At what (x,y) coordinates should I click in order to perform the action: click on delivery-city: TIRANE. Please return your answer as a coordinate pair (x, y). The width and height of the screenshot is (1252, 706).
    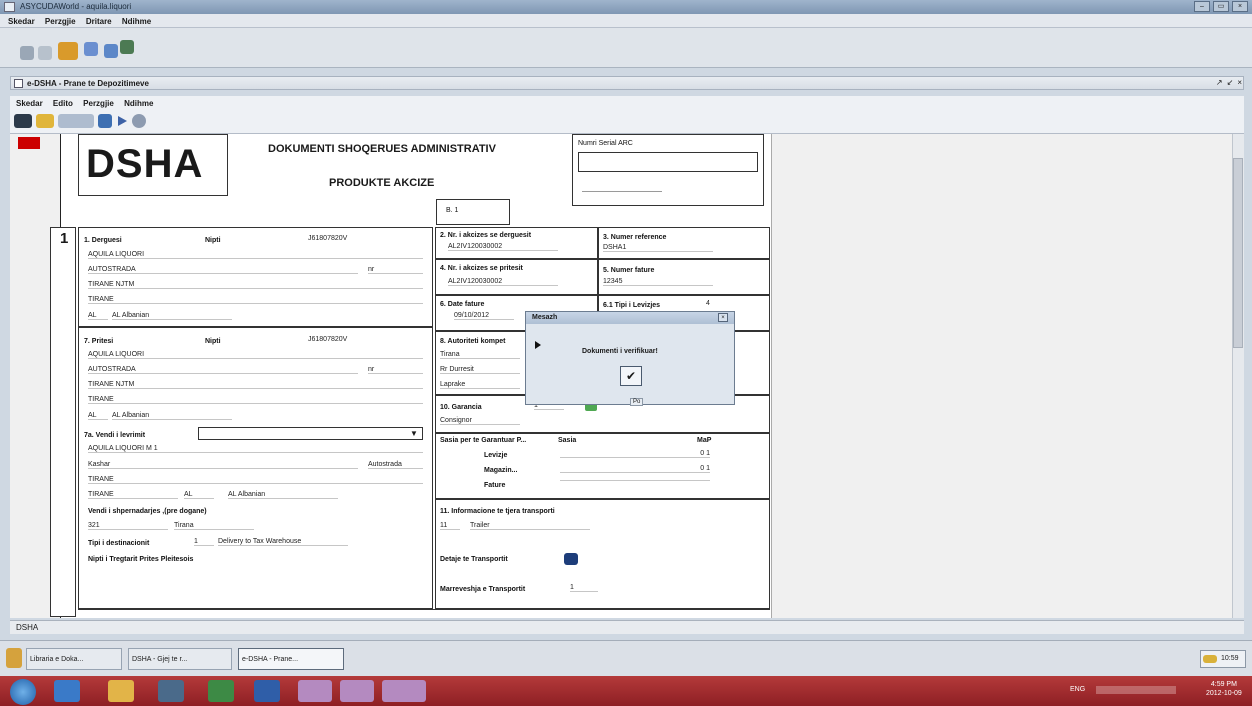
    Looking at the image, I should click on (255, 480).